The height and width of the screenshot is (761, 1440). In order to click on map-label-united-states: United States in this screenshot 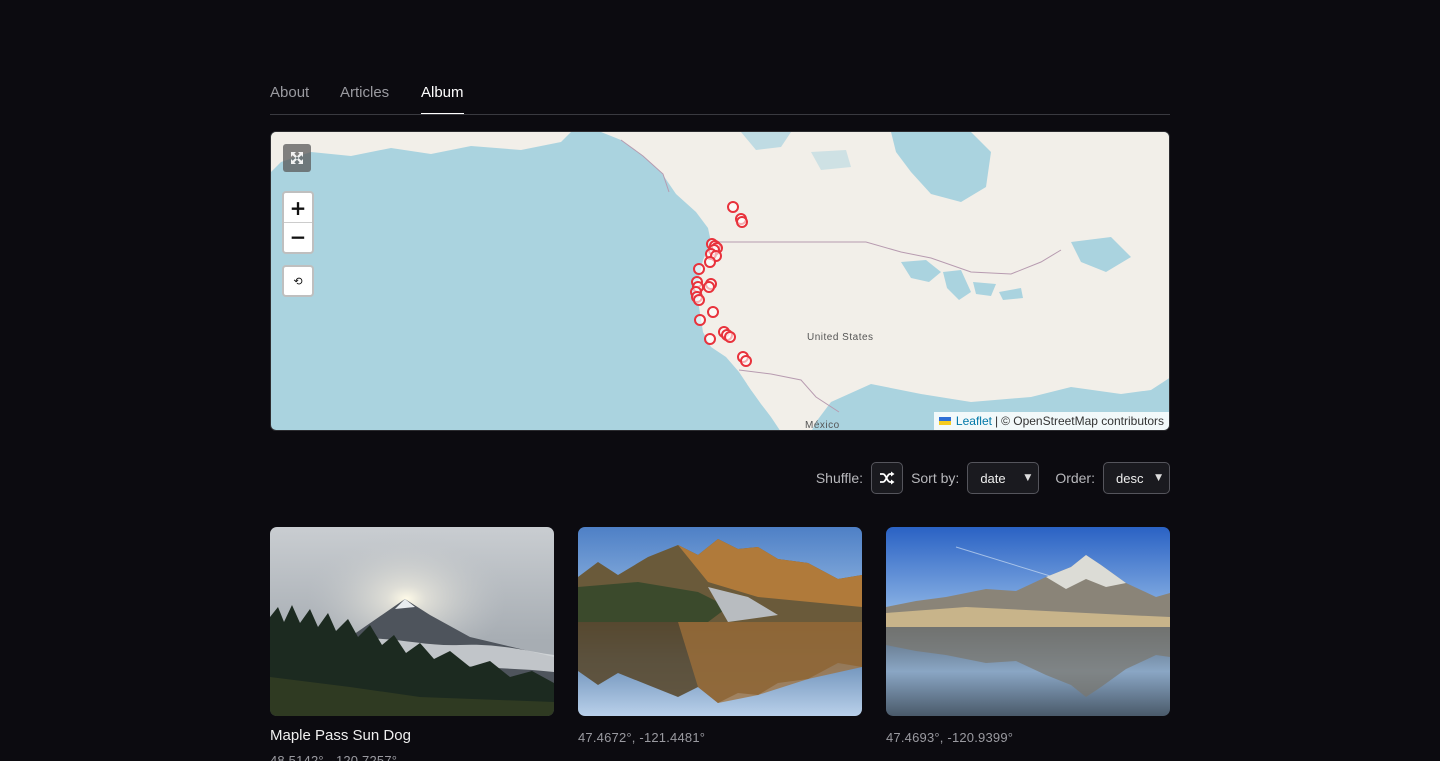, I will do `click(840, 337)`.